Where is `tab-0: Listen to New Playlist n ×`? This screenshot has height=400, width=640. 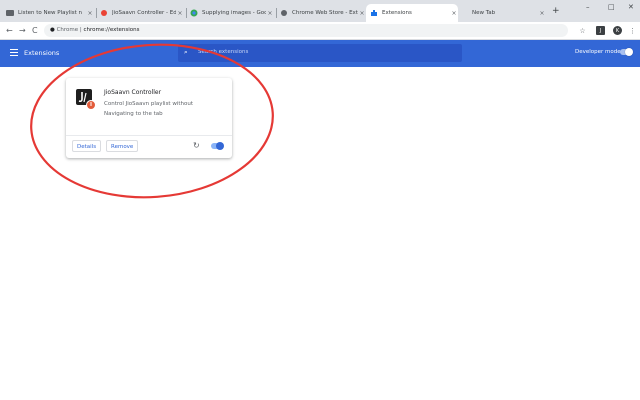
tab-0: Listen to New Playlist n × is located at coordinates (50, 13).